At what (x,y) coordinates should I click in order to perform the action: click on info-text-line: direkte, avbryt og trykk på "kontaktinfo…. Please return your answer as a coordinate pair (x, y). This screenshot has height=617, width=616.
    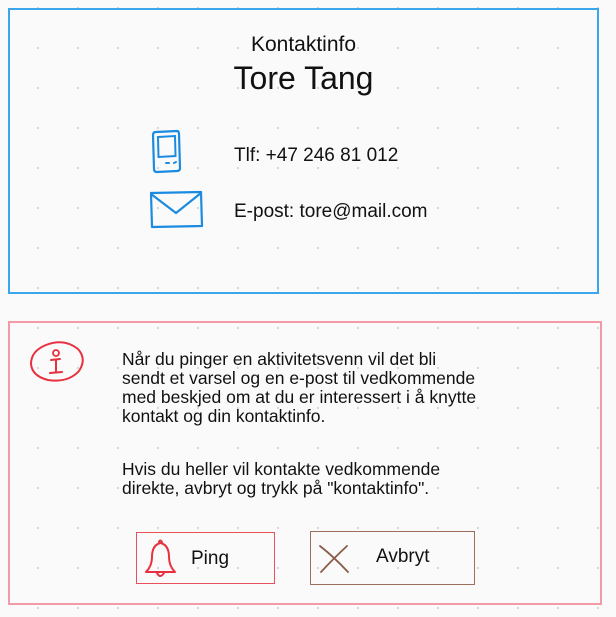
    Looking at the image, I should click on (276, 488).